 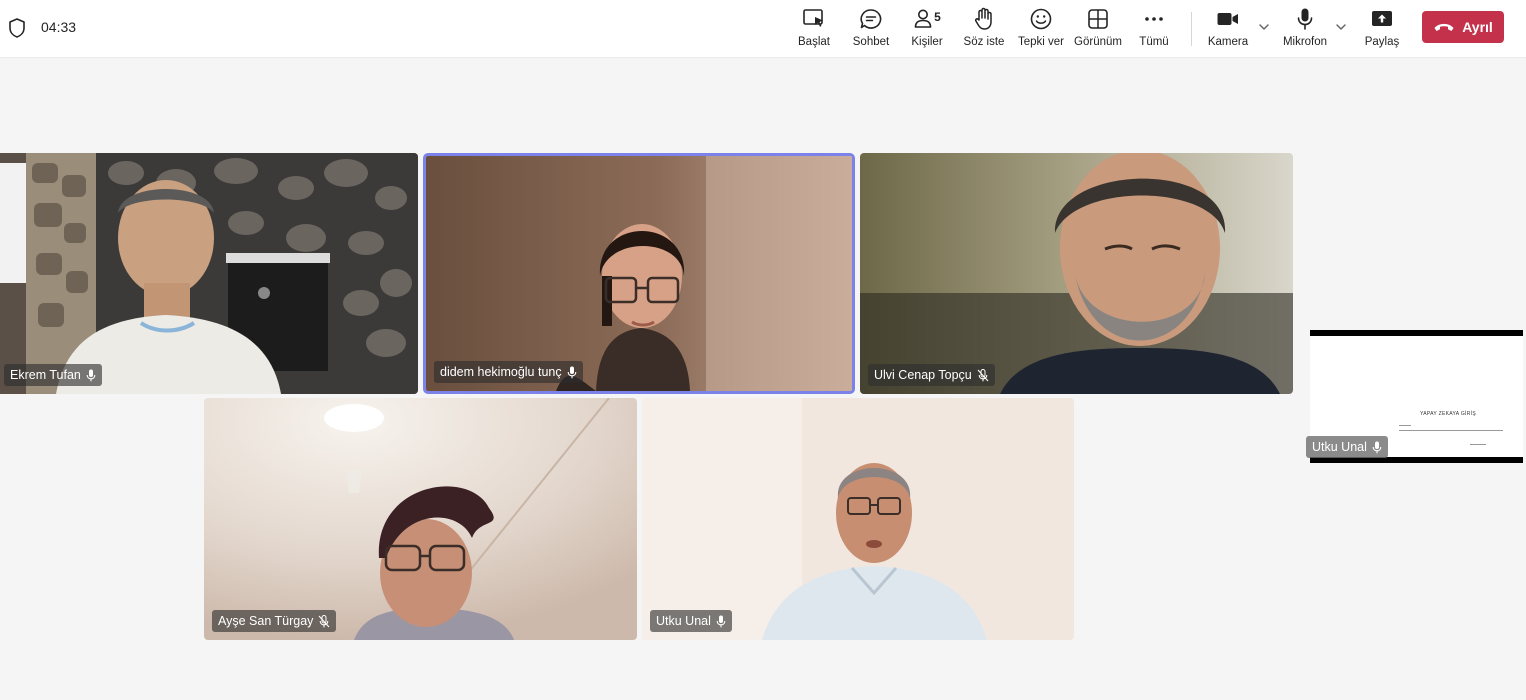 I want to click on participant-name: Ulvi Cenap Topçu, so click(x=923, y=375).